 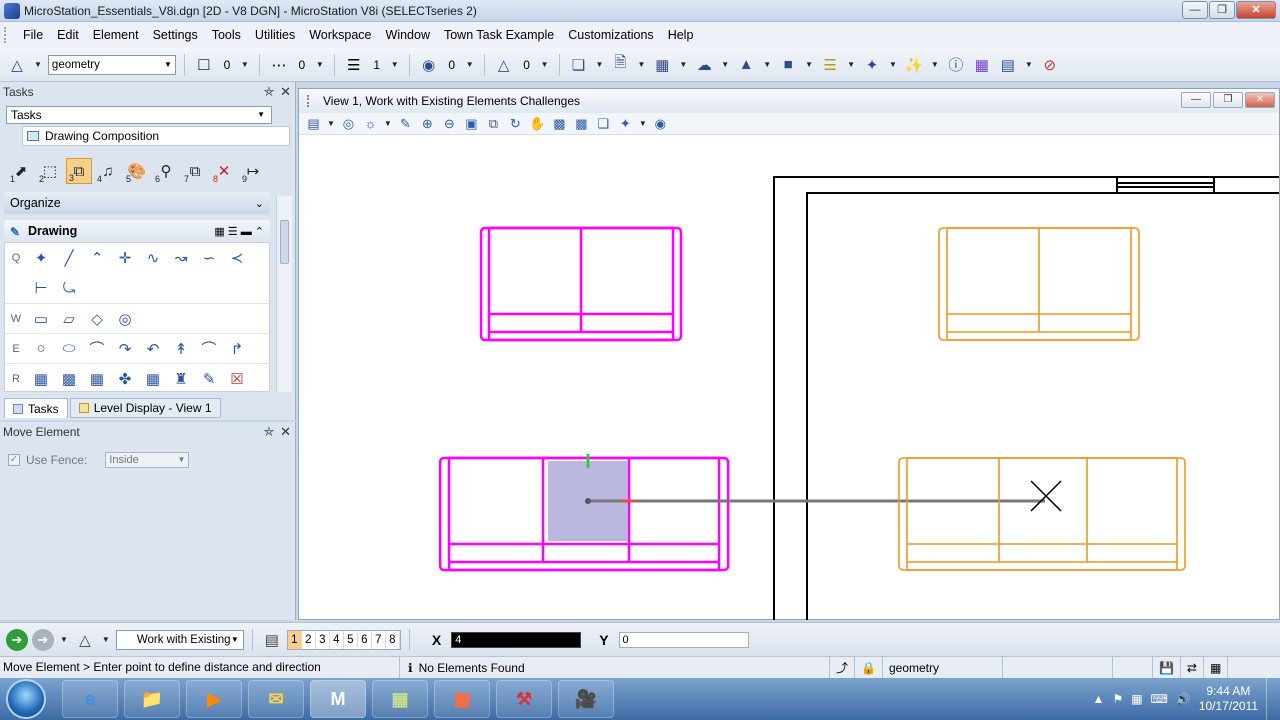 I want to click on line-style-icon: ⋯, so click(x=279, y=65).